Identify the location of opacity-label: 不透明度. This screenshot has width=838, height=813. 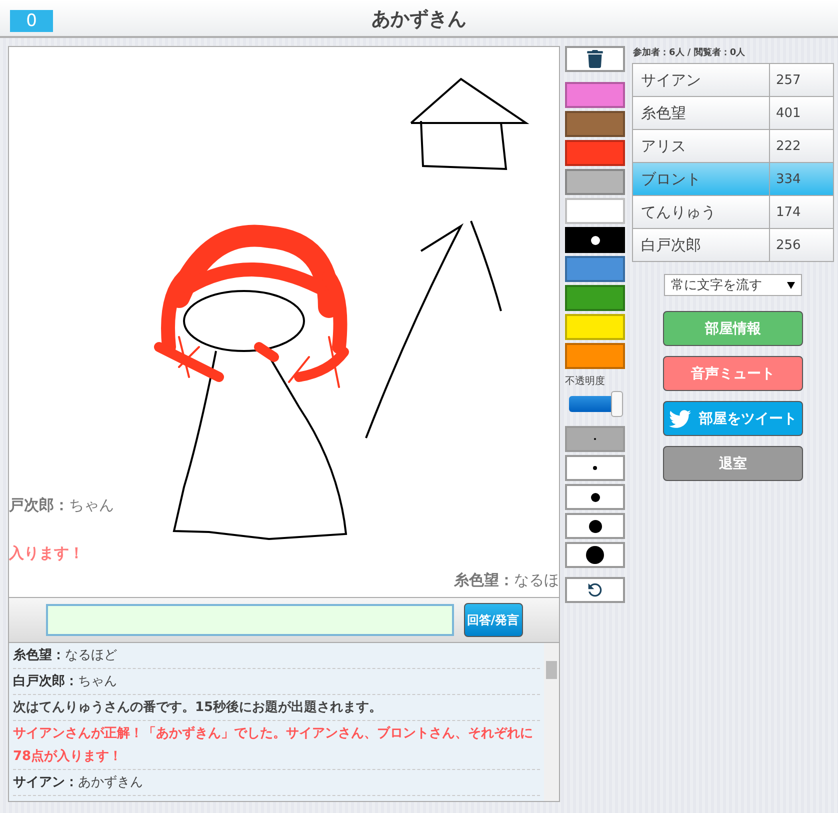
(585, 381).